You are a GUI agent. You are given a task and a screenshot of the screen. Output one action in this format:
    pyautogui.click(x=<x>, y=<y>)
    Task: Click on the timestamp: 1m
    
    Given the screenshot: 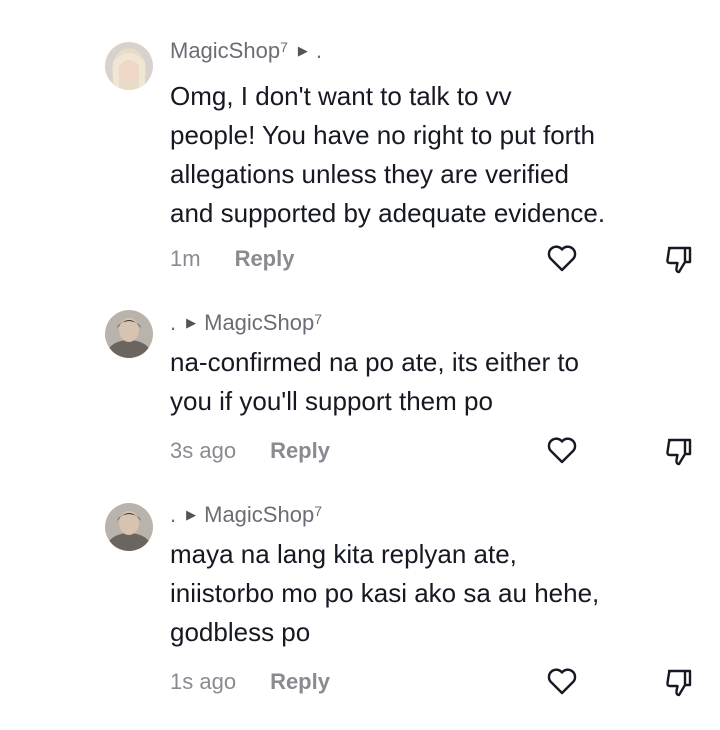 What is the action you would take?
    pyautogui.click(x=185, y=258)
    